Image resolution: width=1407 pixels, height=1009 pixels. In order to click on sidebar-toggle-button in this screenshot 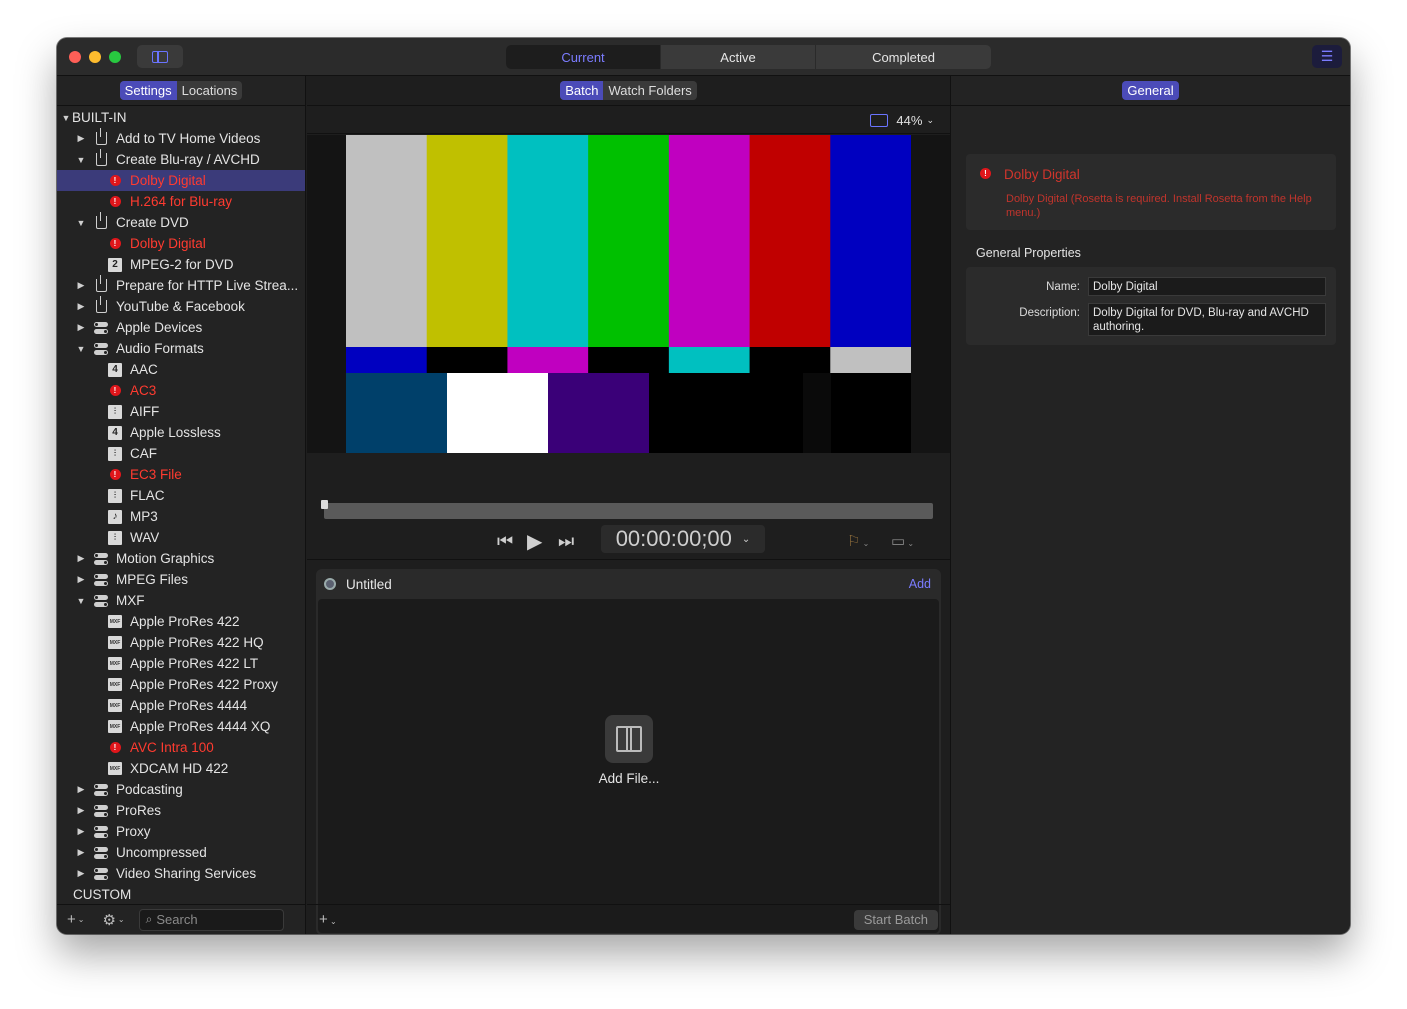, I will do `click(160, 56)`.